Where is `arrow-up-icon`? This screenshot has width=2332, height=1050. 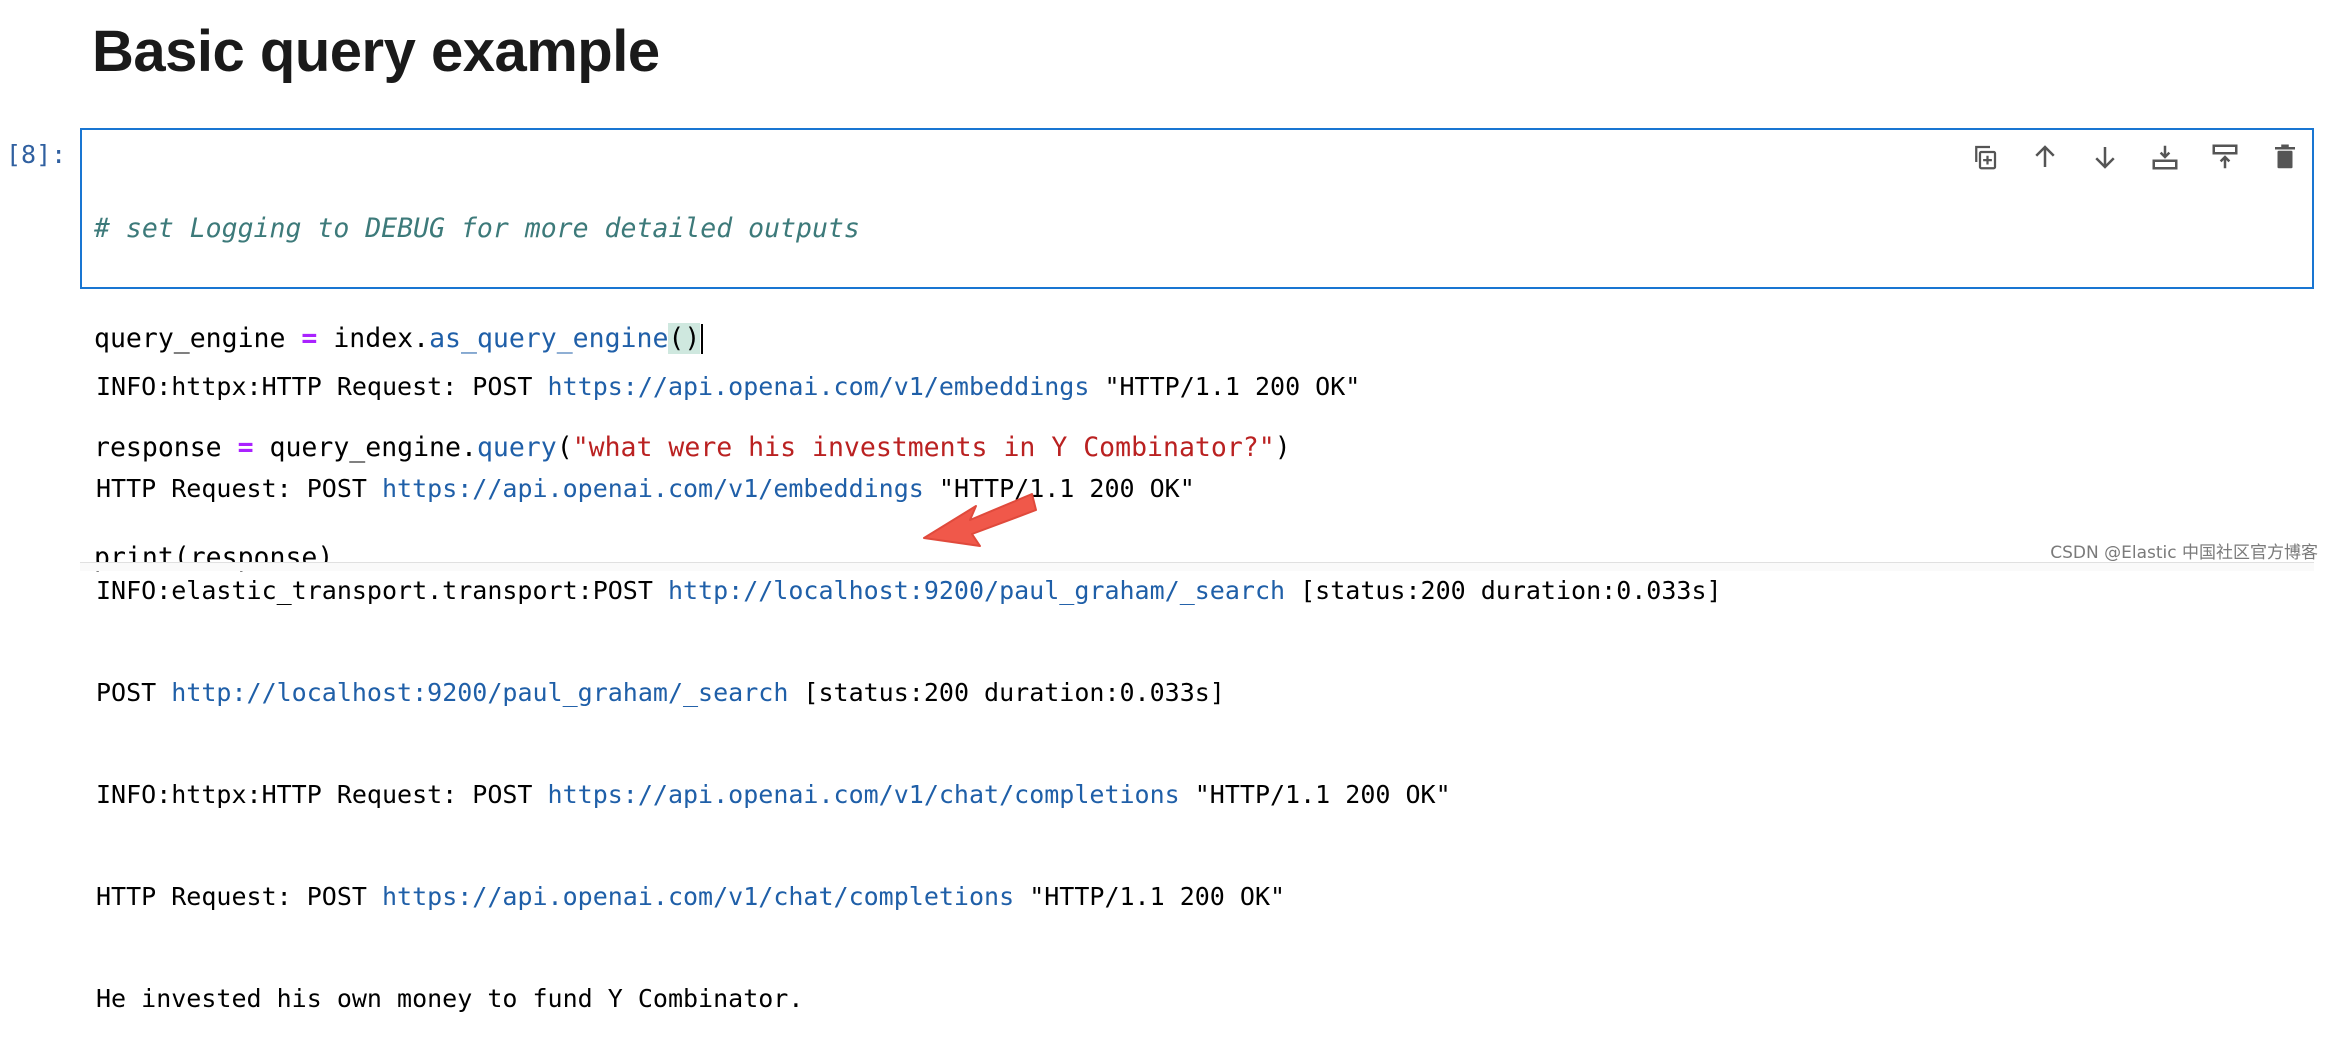 arrow-up-icon is located at coordinates (2045, 156).